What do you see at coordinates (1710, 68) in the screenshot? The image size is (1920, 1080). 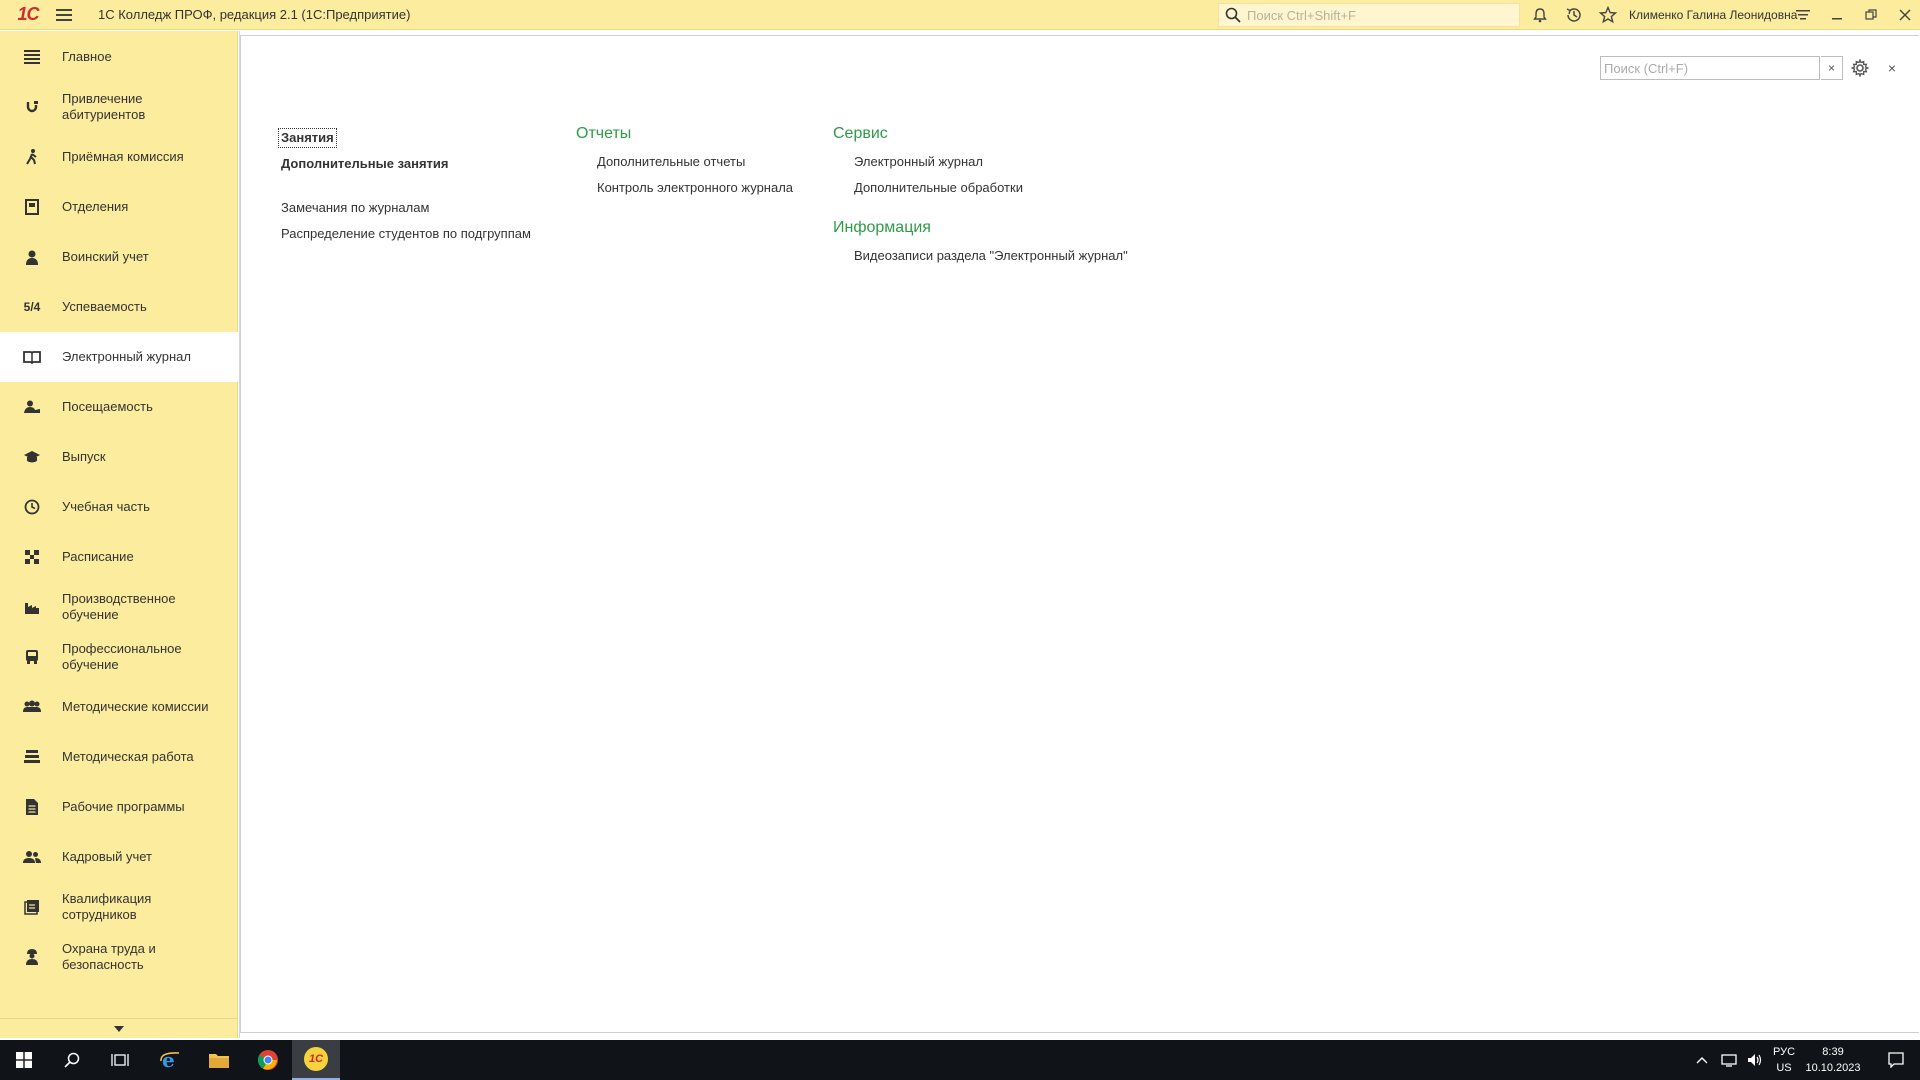 I see `section-search-input: Поиск (Ctrl+F)` at bounding box center [1710, 68].